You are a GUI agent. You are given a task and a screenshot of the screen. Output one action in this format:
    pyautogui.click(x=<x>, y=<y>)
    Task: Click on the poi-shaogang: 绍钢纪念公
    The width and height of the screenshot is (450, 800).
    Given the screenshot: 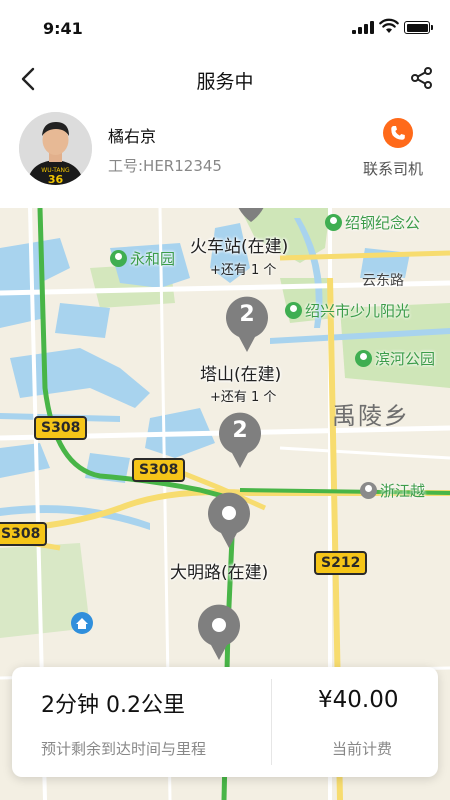 What is the action you would take?
    pyautogui.click(x=372, y=222)
    